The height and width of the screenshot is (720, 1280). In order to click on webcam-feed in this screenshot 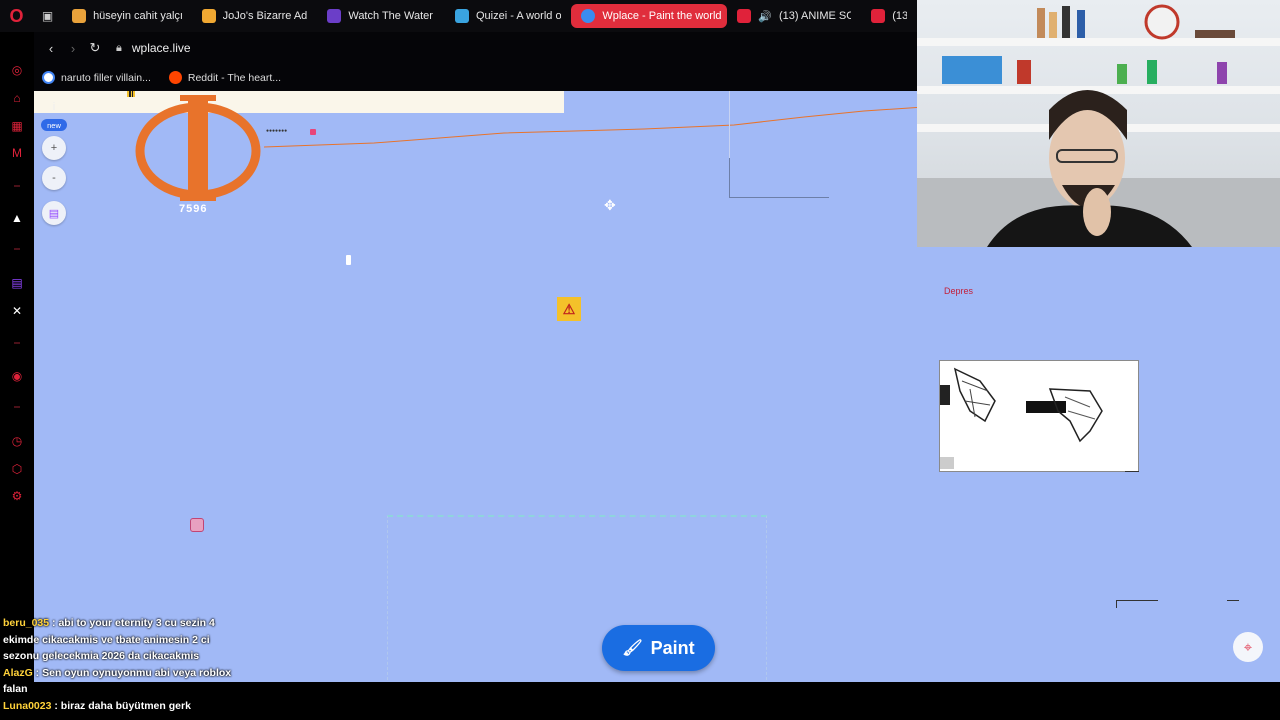, I will do `click(1098, 123)`.